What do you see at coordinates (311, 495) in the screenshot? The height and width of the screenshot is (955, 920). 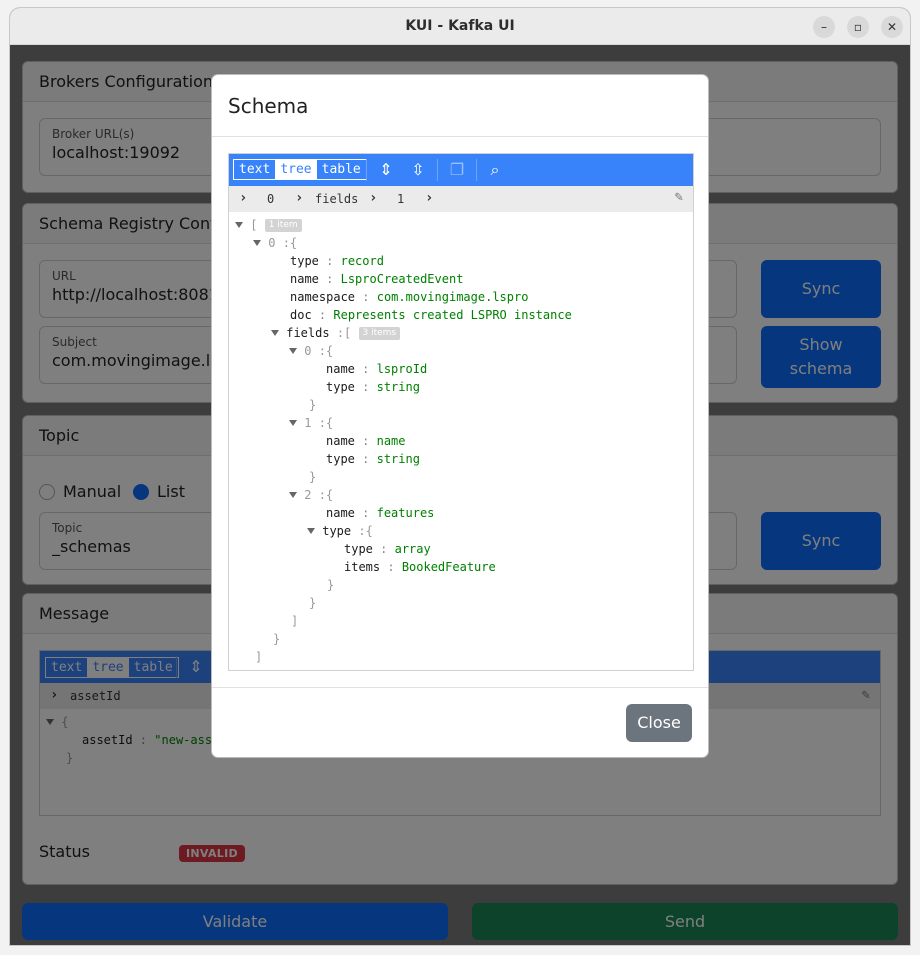 I see `tree-field-node: 2 :{` at bounding box center [311, 495].